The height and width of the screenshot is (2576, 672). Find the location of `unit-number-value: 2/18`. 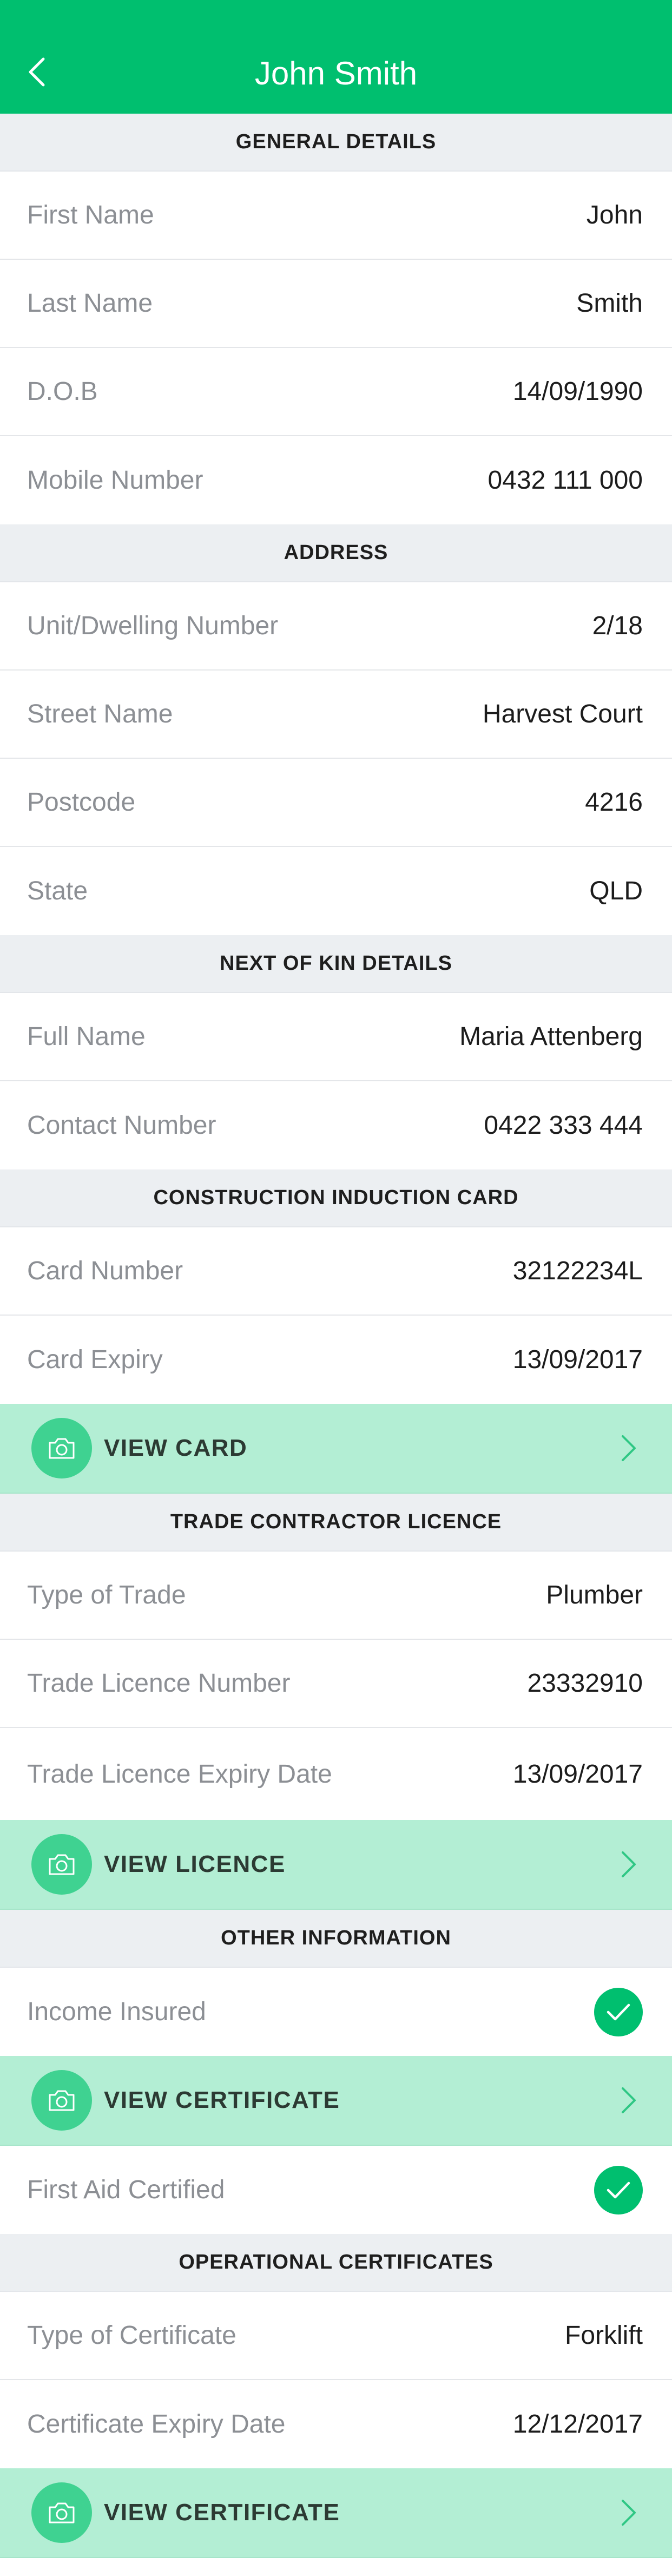

unit-number-value: 2/18 is located at coordinates (617, 626).